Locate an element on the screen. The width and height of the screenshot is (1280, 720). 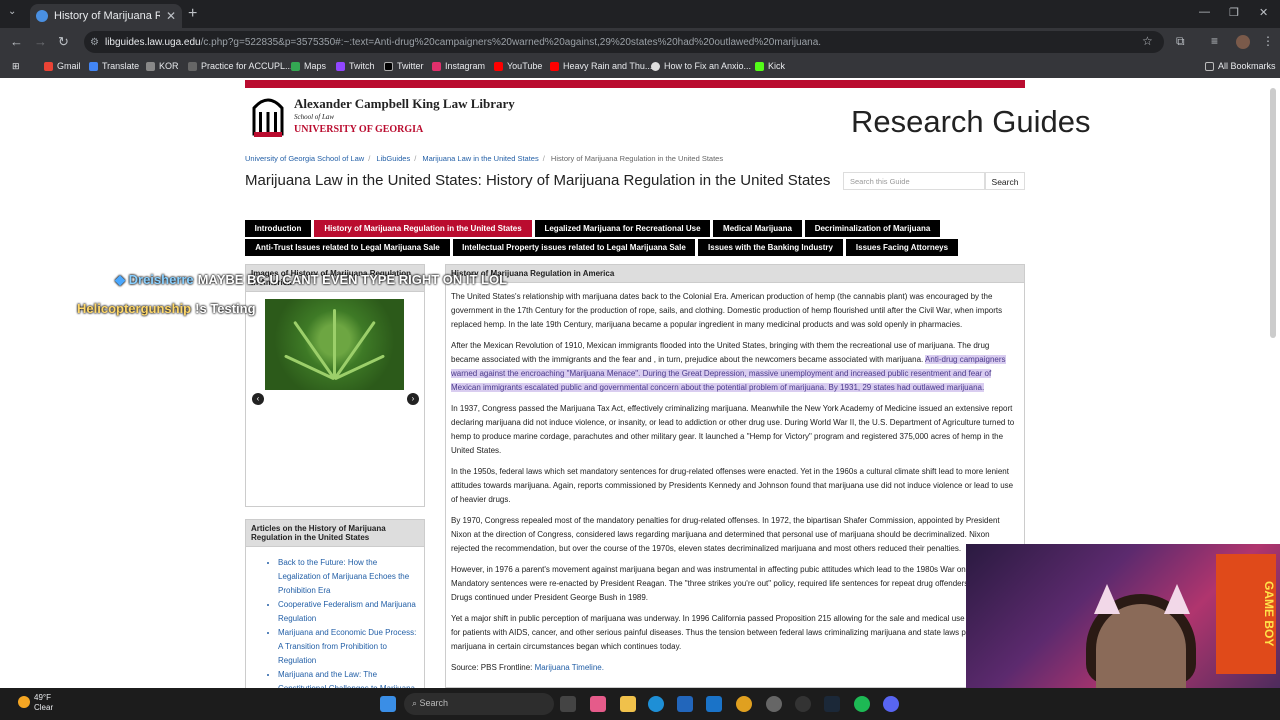
store-icon is located at coordinates (685, 704).